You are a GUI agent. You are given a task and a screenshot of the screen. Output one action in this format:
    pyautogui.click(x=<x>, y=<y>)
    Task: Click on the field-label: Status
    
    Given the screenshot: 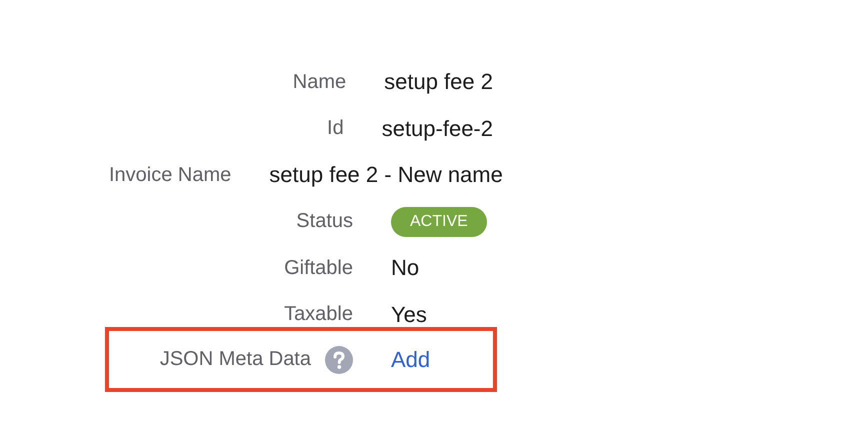 What is the action you would take?
    pyautogui.click(x=324, y=222)
    